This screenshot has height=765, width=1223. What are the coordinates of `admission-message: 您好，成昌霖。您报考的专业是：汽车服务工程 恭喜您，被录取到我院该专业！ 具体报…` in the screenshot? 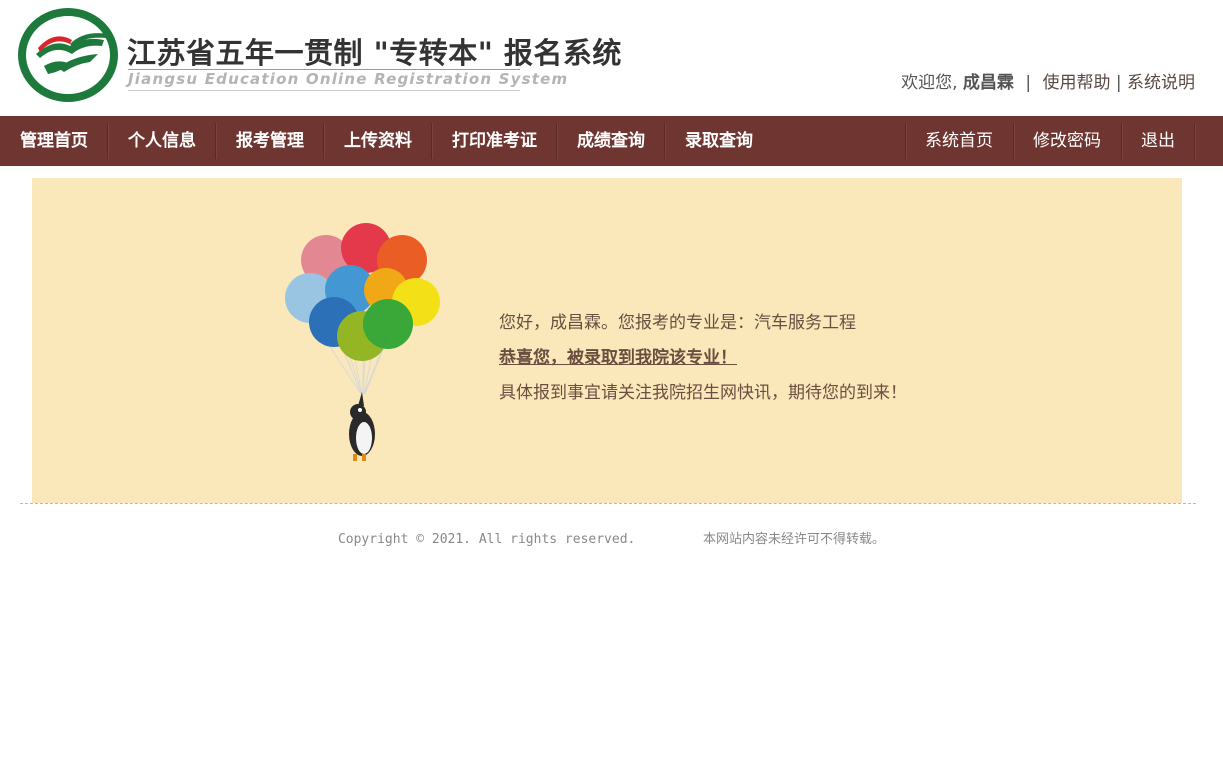 It's located at (703, 358).